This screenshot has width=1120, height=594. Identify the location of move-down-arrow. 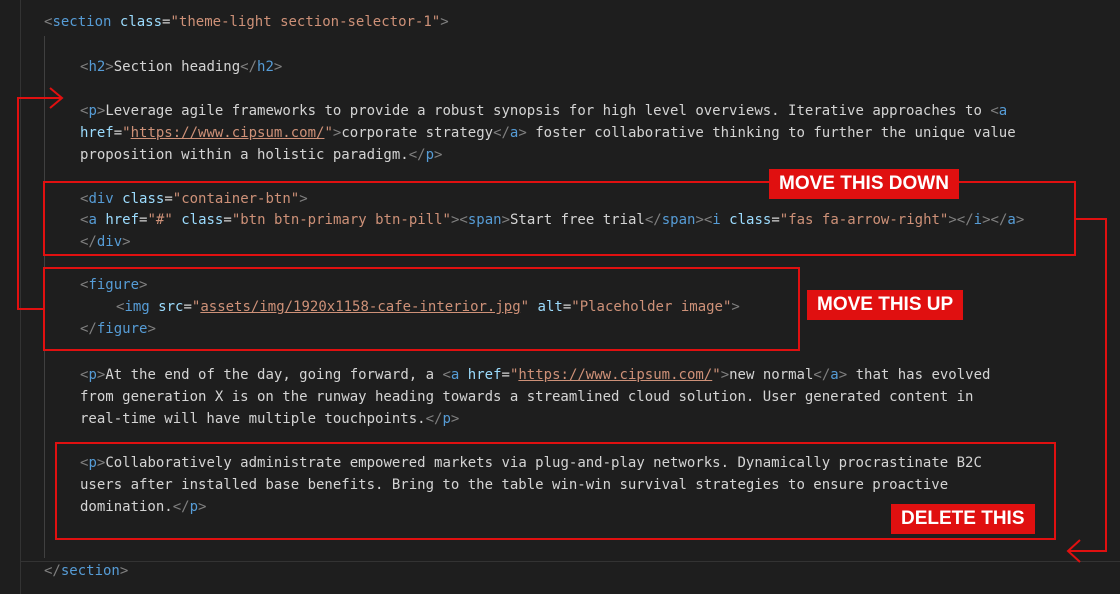
(1087, 385).